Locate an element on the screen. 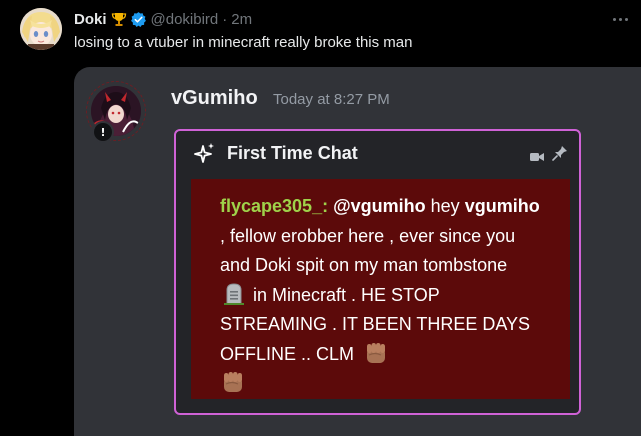 The width and height of the screenshot is (641, 436). embed-title: First Time Chat is located at coordinates (292, 153).